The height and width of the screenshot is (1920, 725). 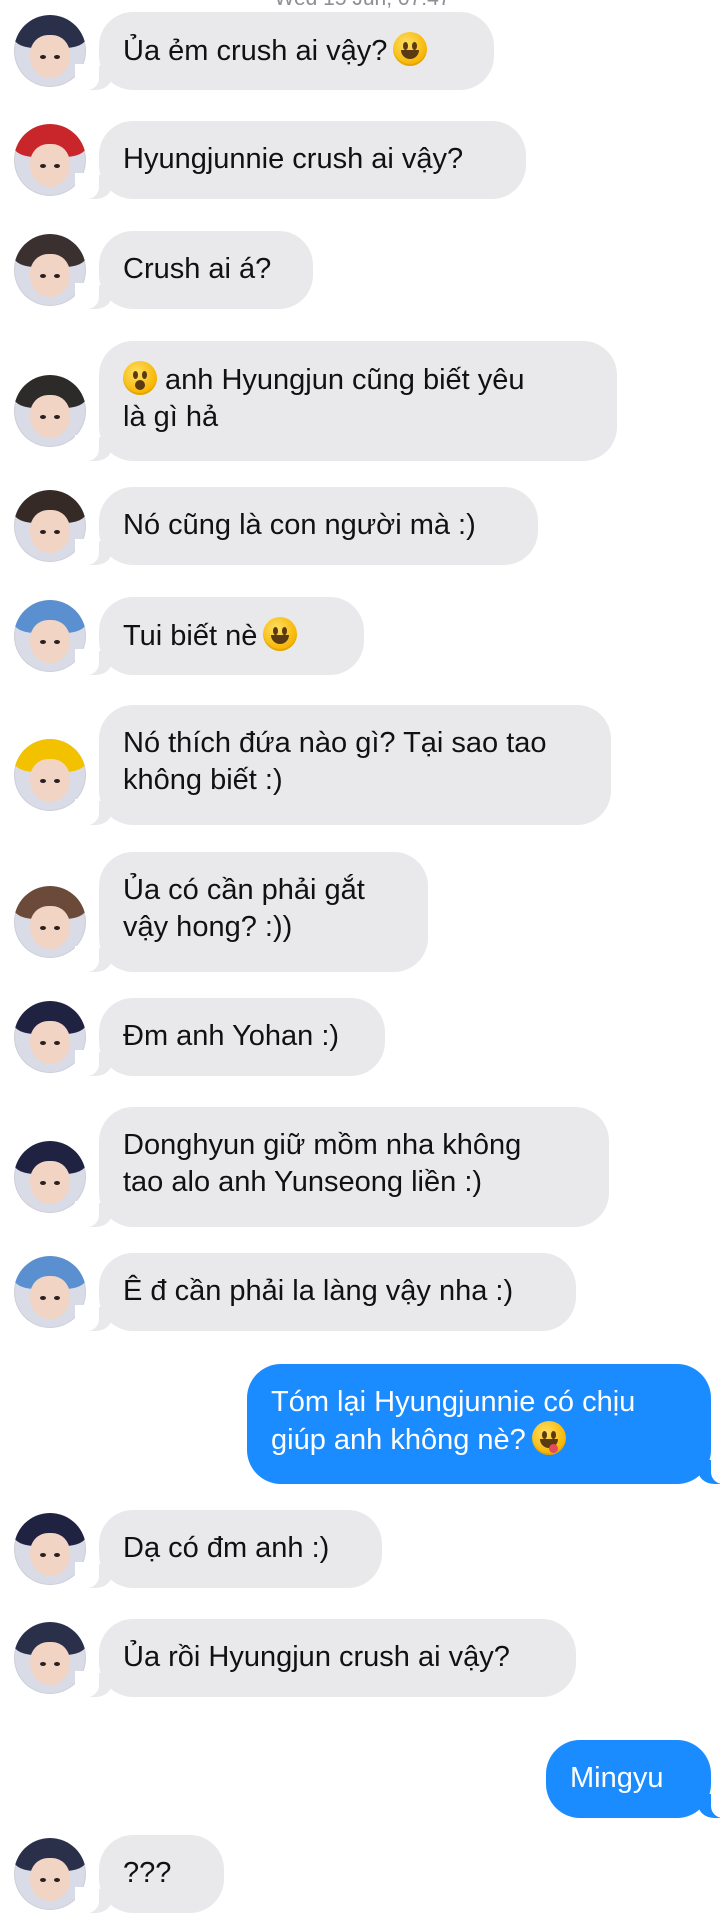 What do you see at coordinates (398, 1440) in the screenshot?
I see `message-text: giúp anh không nè?` at bounding box center [398, 1440].